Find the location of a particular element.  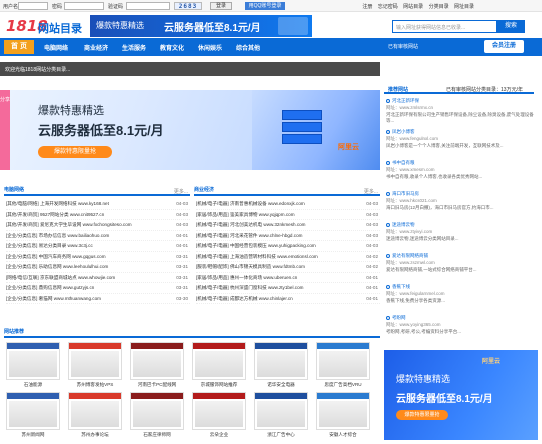

nav-item-life-services: 生活服务 is located at coordinates (134, 47).